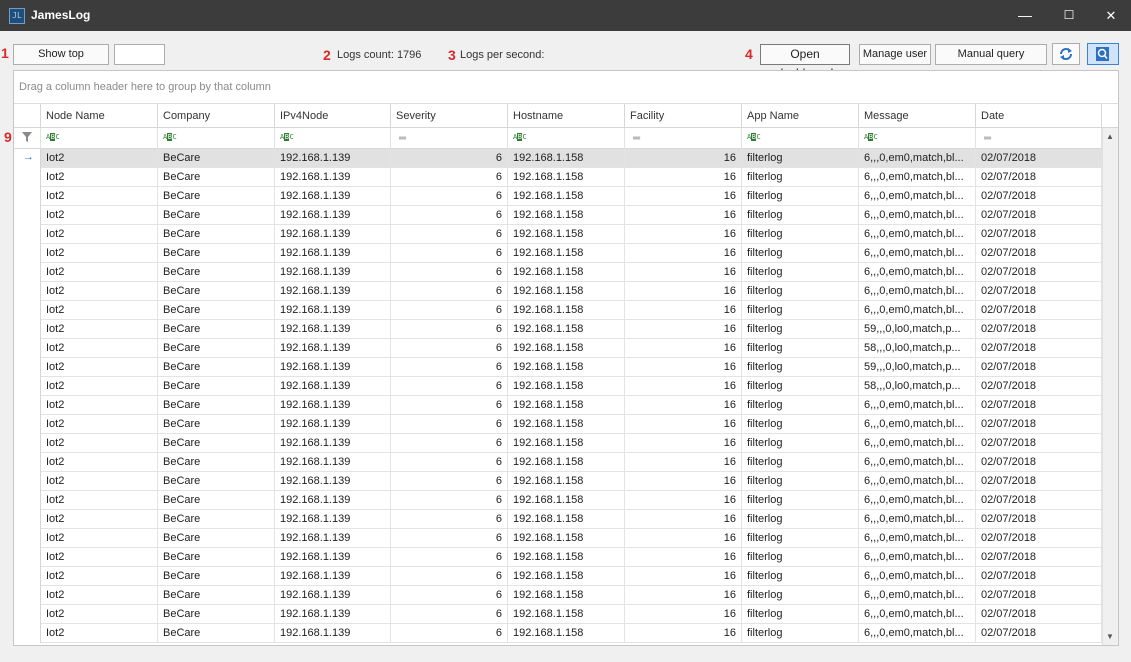  Describe the element at coordinates (449, 116) in the screenshot. I see `column-header-severity: Severity` at that location.